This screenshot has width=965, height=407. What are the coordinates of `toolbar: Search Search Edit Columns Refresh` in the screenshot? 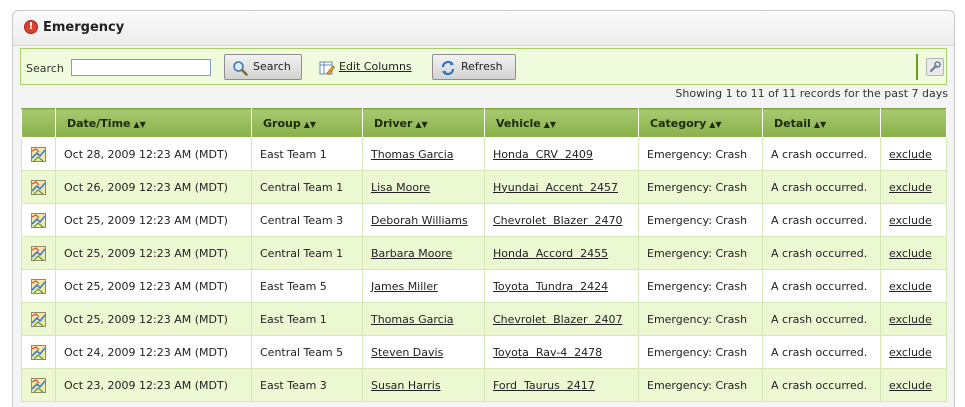 It's located at (483, 66).